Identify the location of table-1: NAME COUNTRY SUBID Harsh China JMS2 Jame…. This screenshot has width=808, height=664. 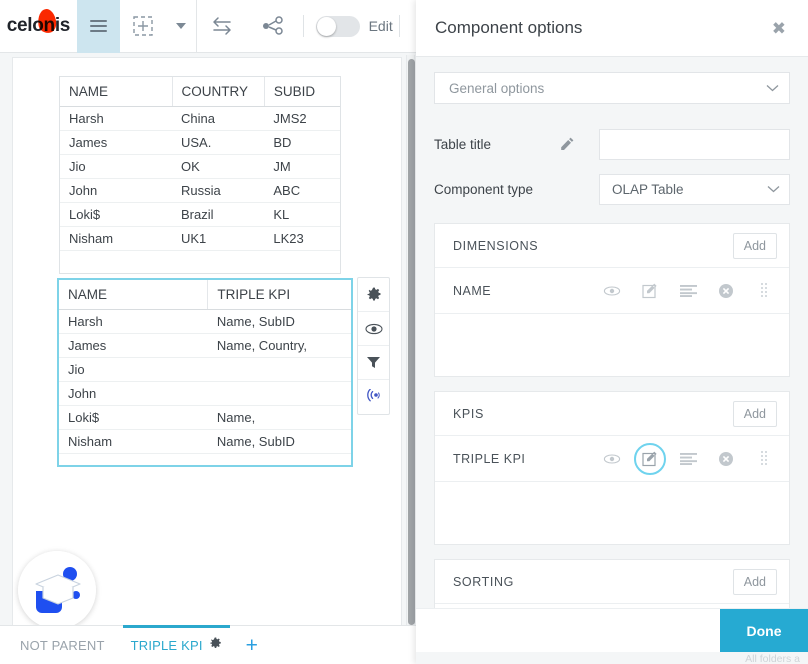
(200, 175).